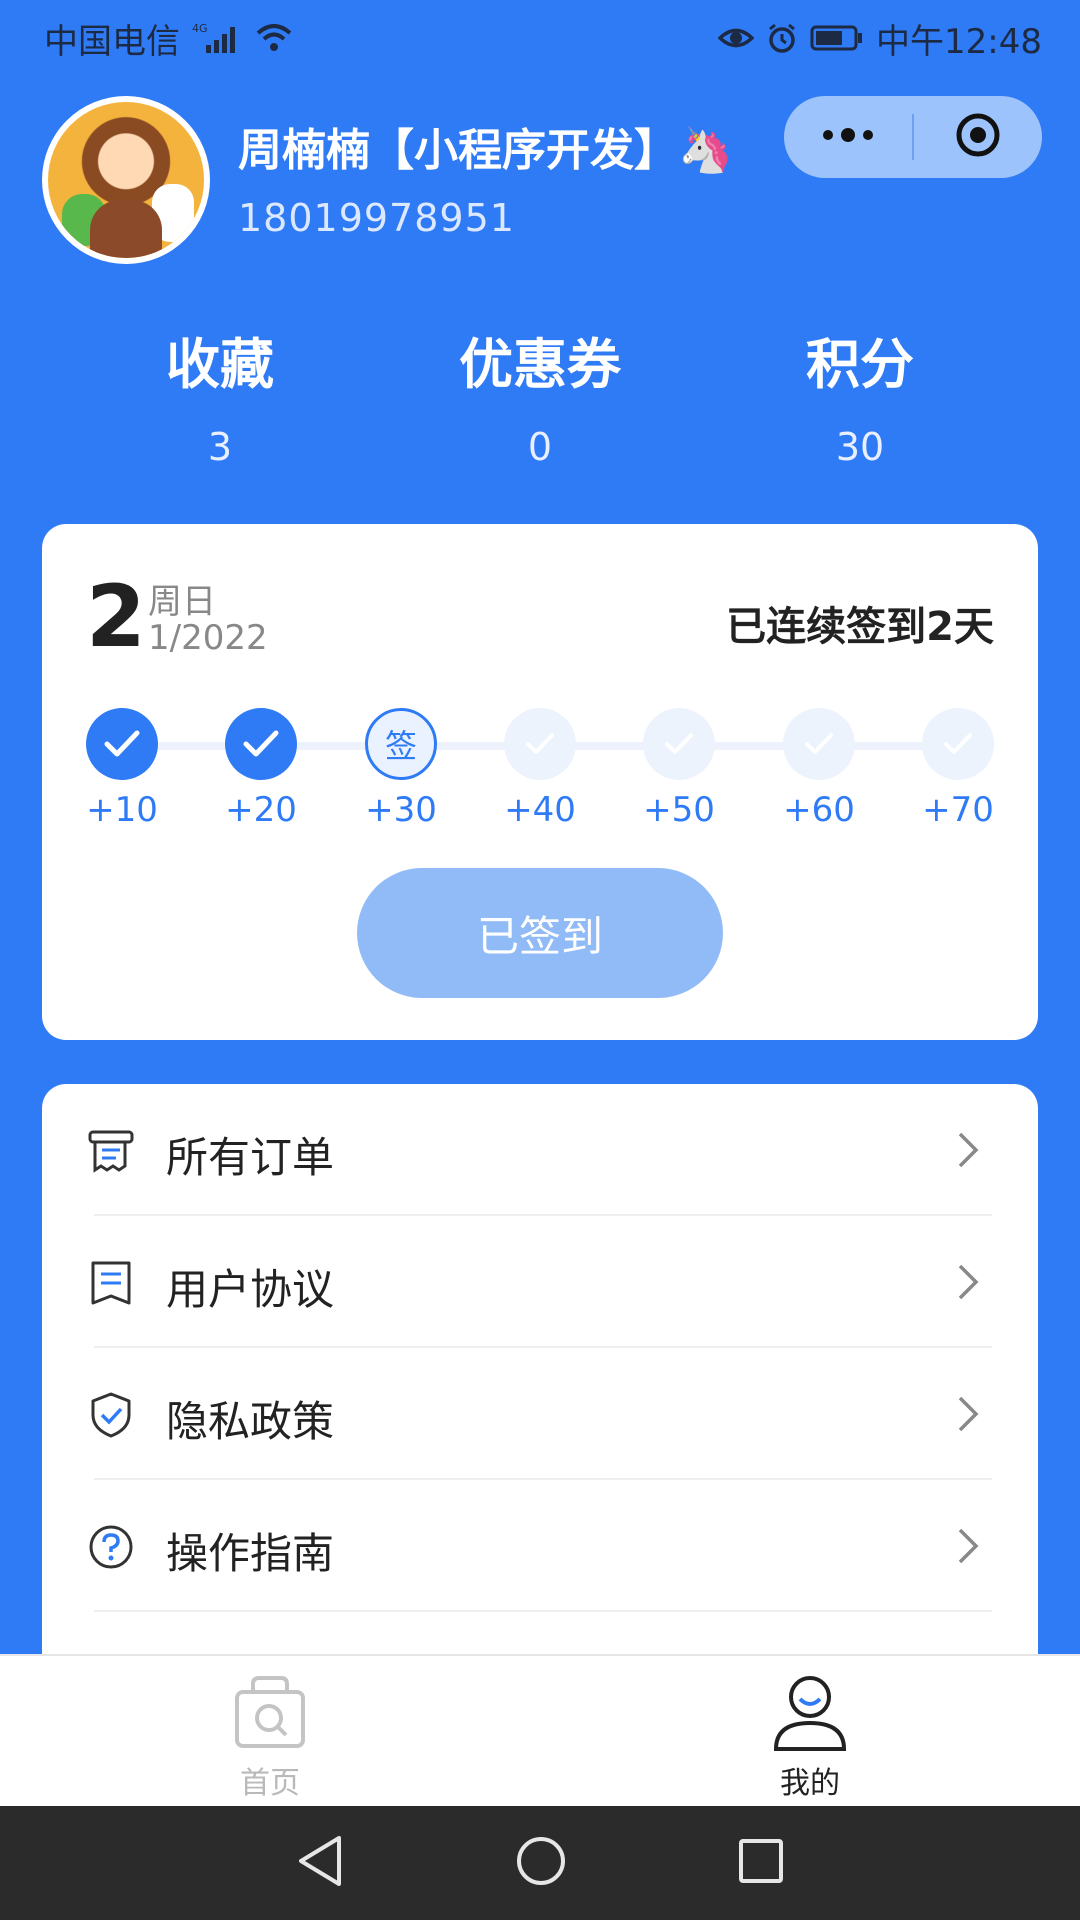  I want to click on clock-time: 中午12:48, so click(959, 41).